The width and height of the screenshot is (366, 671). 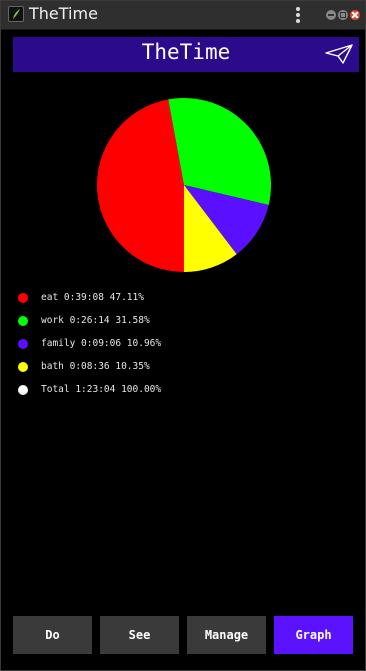 I want to click on close-button, so click(x=355, y=15).